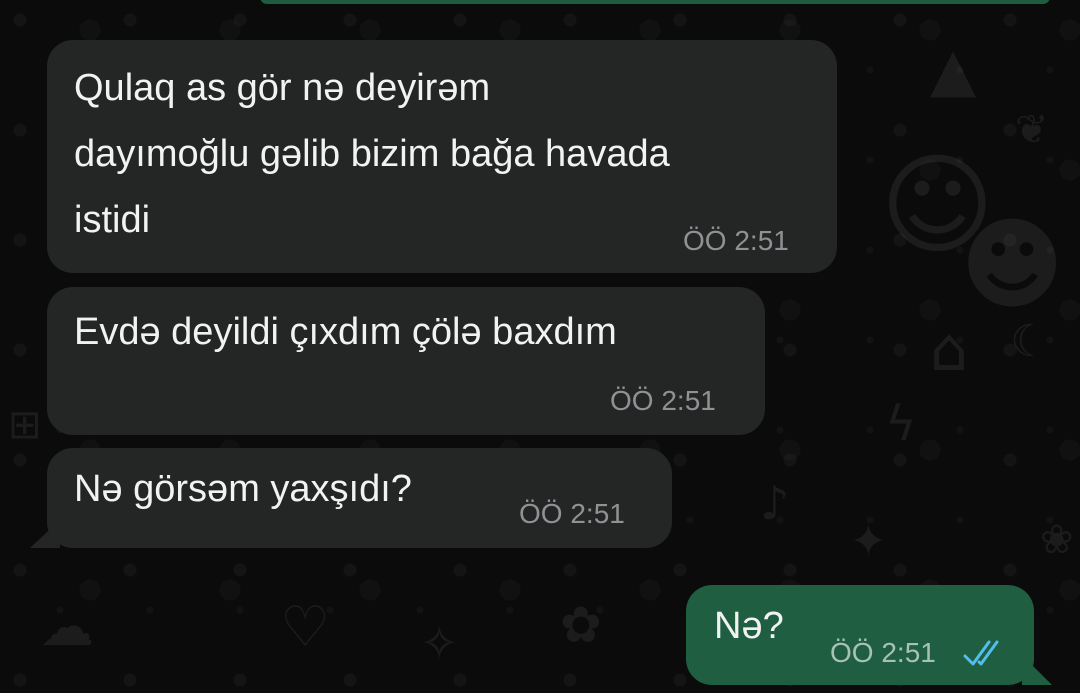 This screenshot has height=693, width=1080. What do you see at coordinates (243, 489) in the screenshot?
I see `message-text-line: Nə görsəm yaxşıdı?` at bounding box center [243, 489].